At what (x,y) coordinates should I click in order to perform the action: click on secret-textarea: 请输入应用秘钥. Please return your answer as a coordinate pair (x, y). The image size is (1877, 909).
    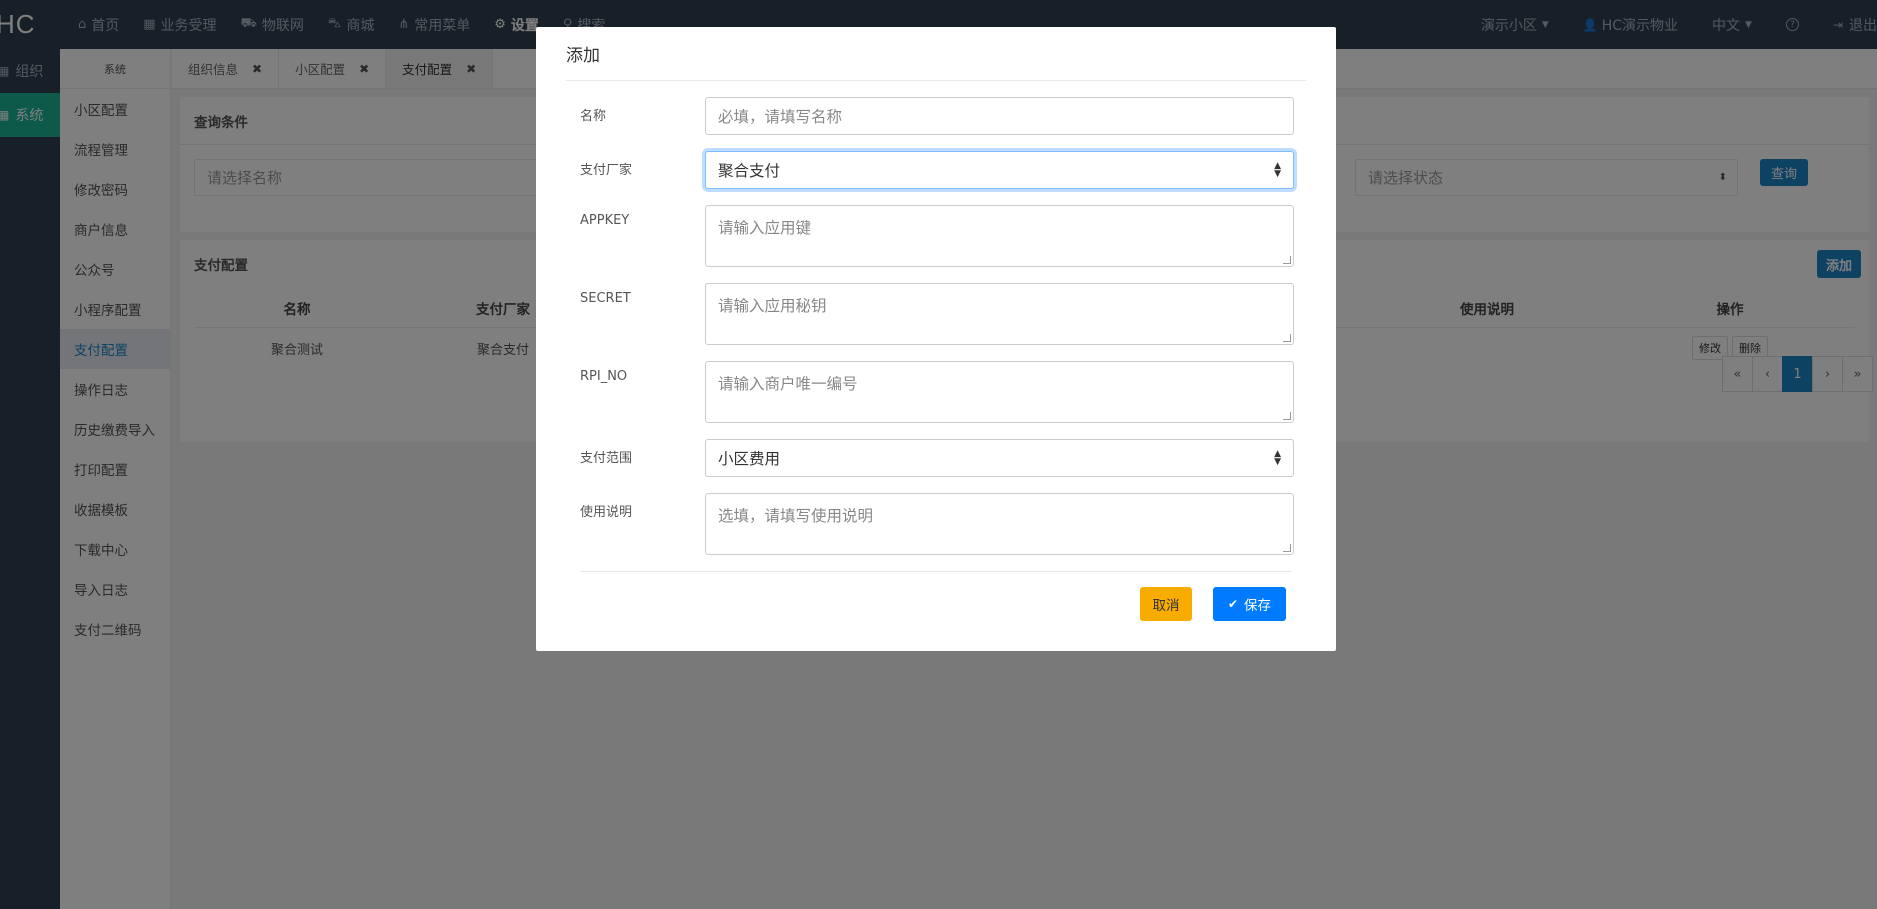
    Looking at the image, I should click on (999, 314).